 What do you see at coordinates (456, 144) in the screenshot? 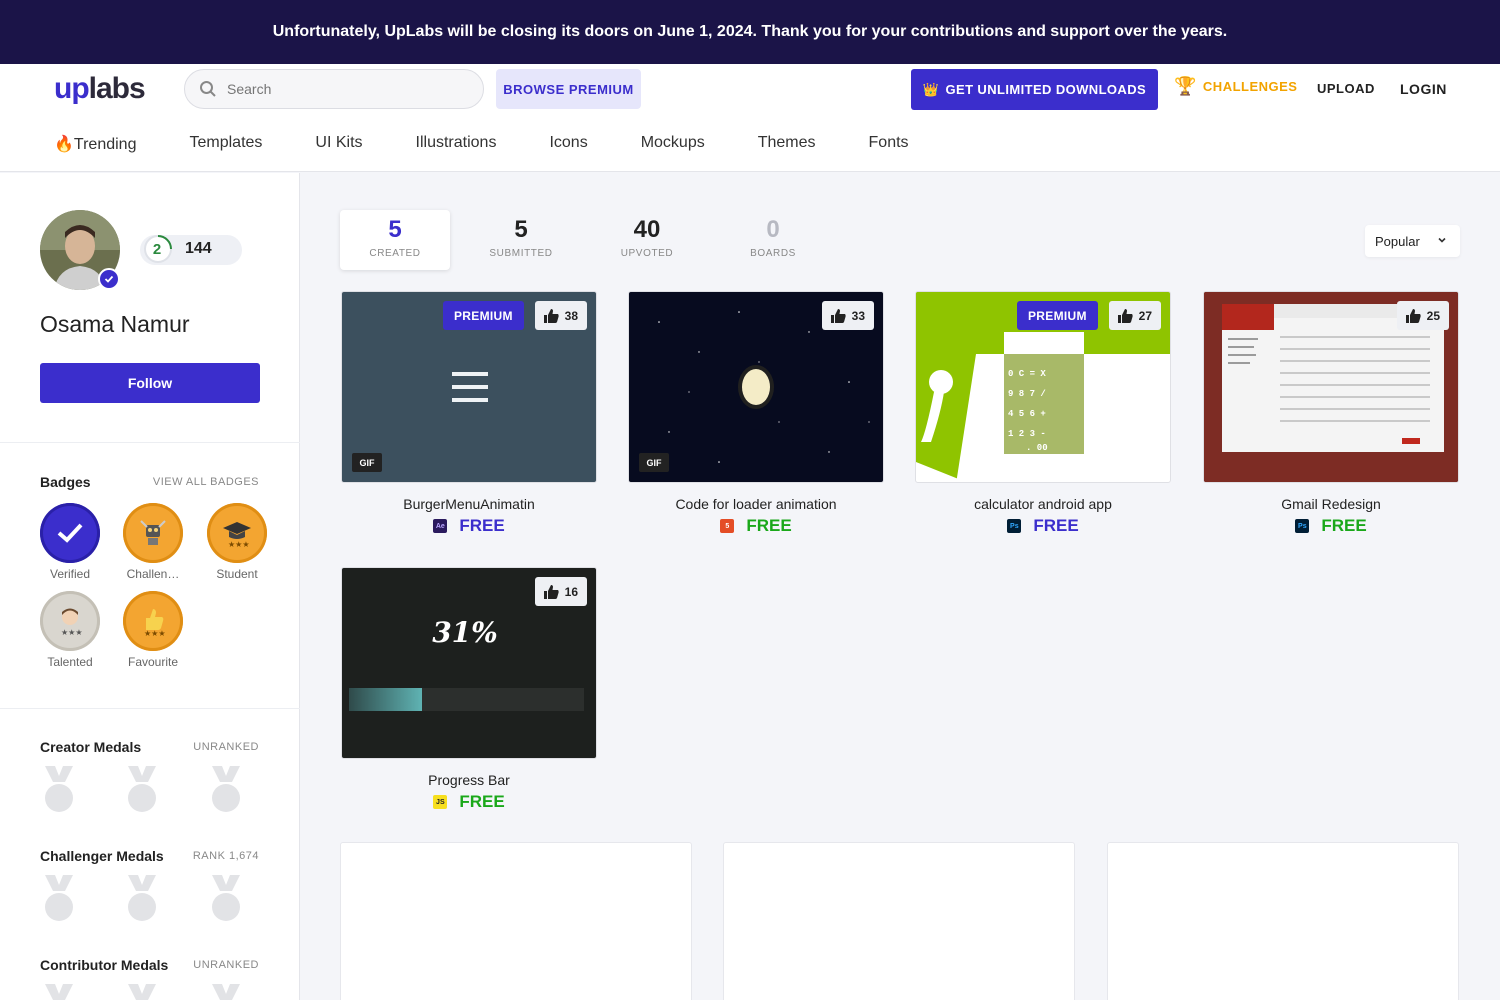
I see `category-illustrations: Illustrations` at bounding box center [456, 144].